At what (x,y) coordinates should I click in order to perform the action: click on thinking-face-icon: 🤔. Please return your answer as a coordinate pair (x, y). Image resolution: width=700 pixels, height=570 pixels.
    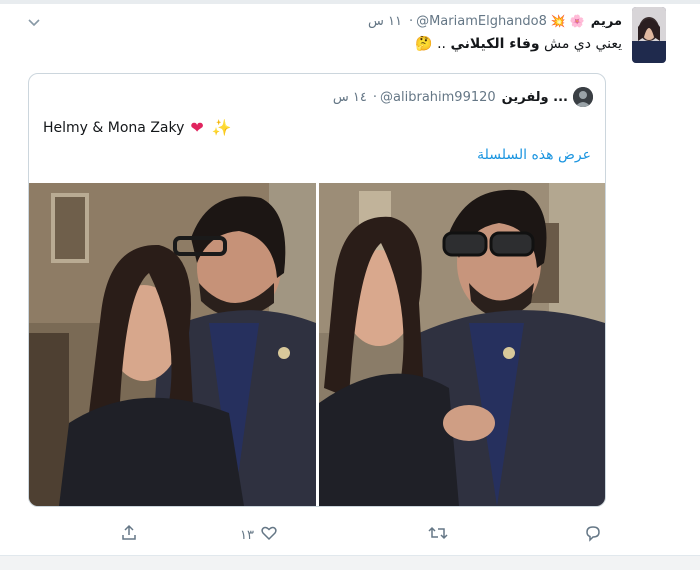
    Looking at the image, I should click on (424, 44).